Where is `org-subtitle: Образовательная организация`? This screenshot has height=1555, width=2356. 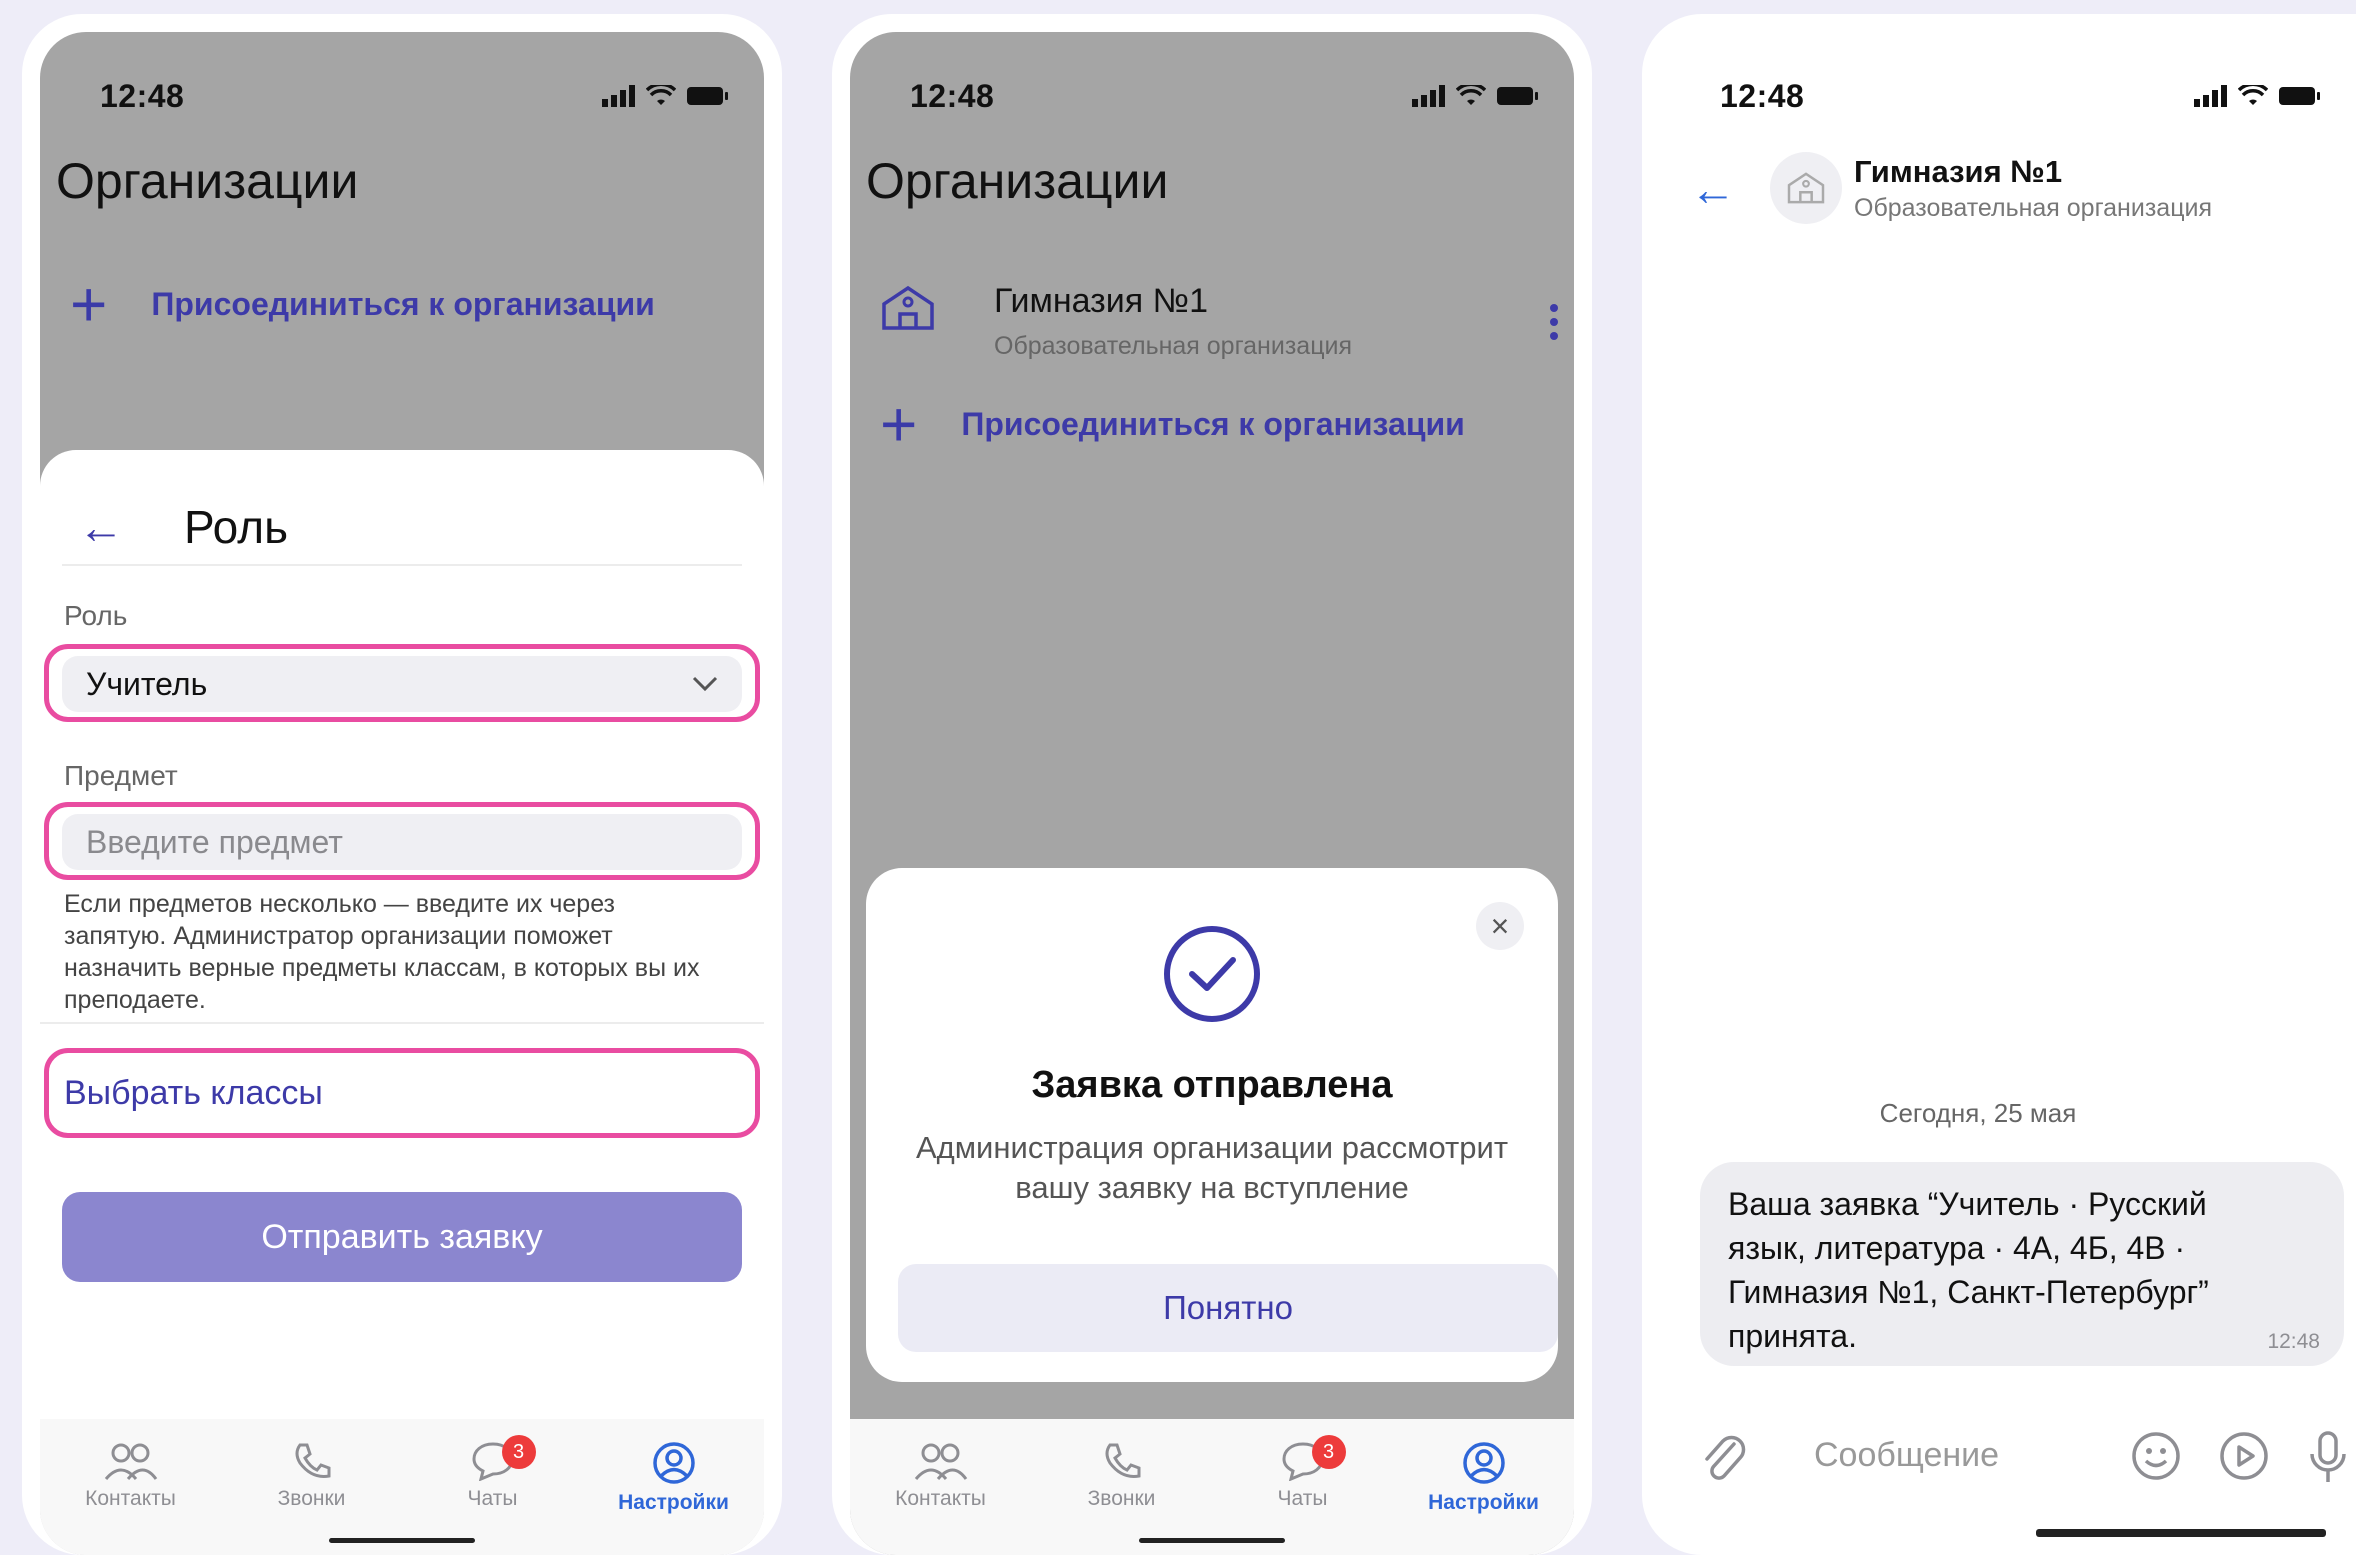 org-subtitle: Образовательная организация is located at coordinates (1173, 346).